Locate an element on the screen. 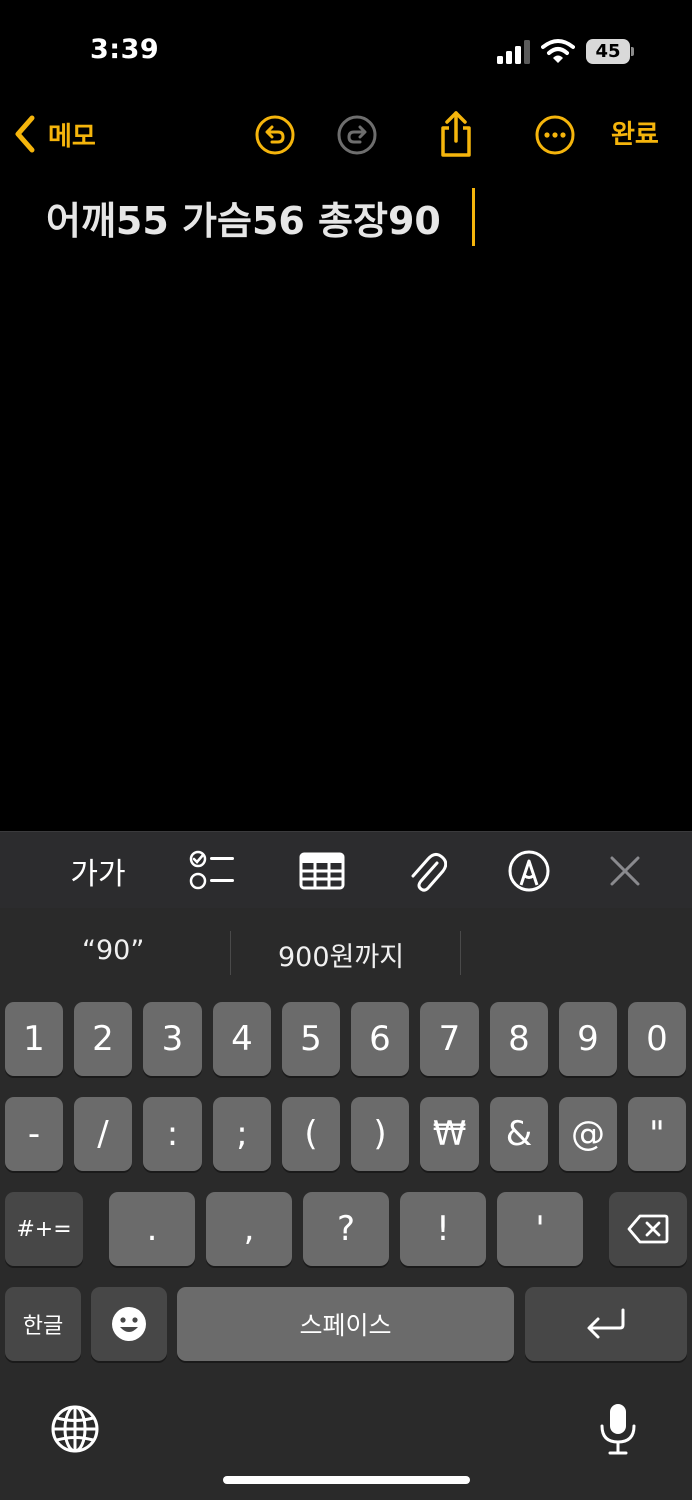  note-text: 어깨55 가슴56 총장90 is located at coordinates (243, 217).